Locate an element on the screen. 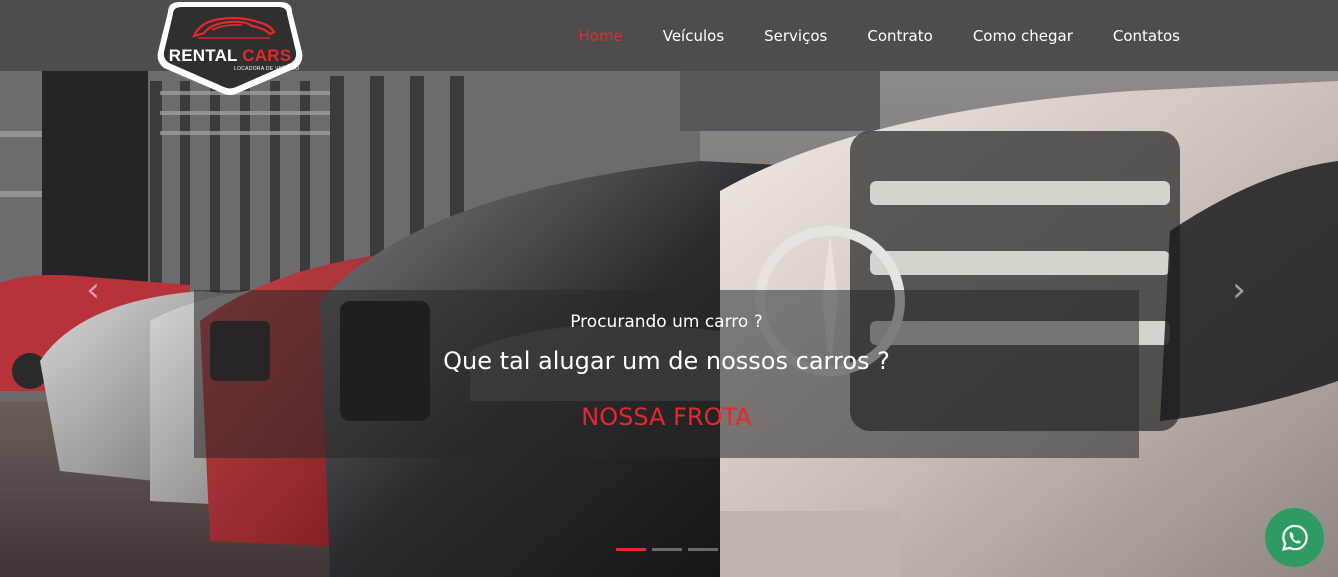 The height and width of the screenshot is (577, 1338). caption-title: Que tal alugar um de nossos carros ? is located at coordinates (666, 361).